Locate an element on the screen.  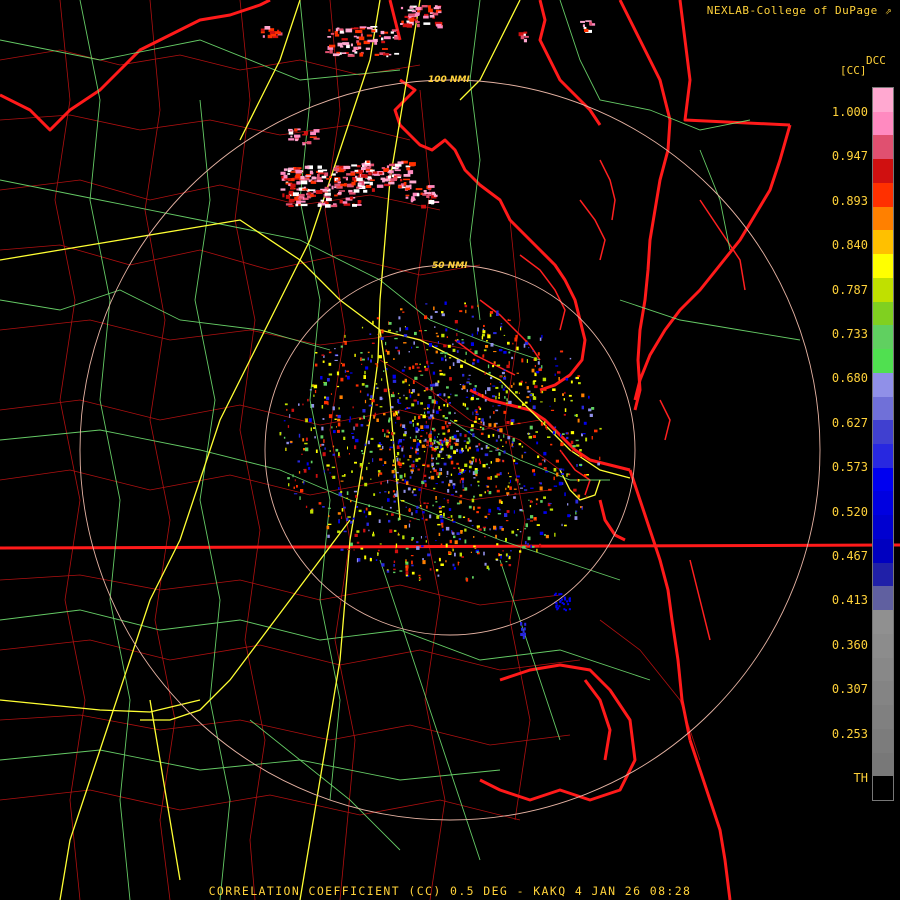
legend-label: TH is located at coordinates (860, 778).